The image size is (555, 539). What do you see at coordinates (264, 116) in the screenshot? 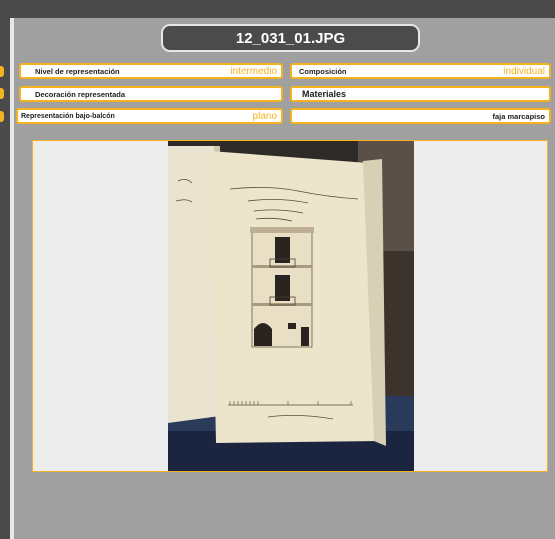
I see `field-value: plano` at bounding box center [264, 116].